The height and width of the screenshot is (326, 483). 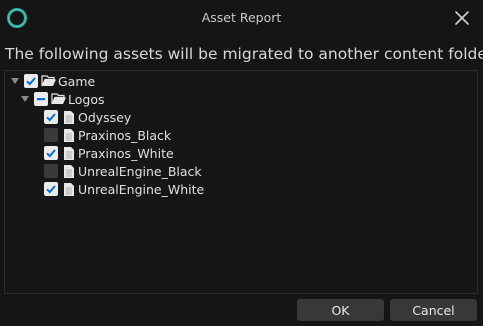 What do you see at coordinates (140, 171) in the screenshot?
I see `tree-label-unrealengine-black: UnrealEngine_Black` at bounding box center [140, 171].